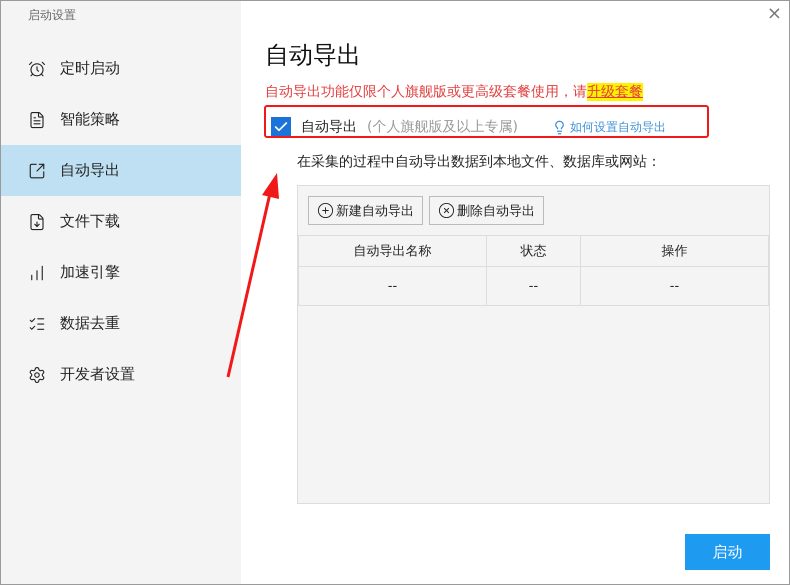 This screenshot has width=790, height=585. What do you see at coordinates (121, 374) in the screenshot?
I see `sidebar-item: 开发者设置` at bounding box center [121, 374].